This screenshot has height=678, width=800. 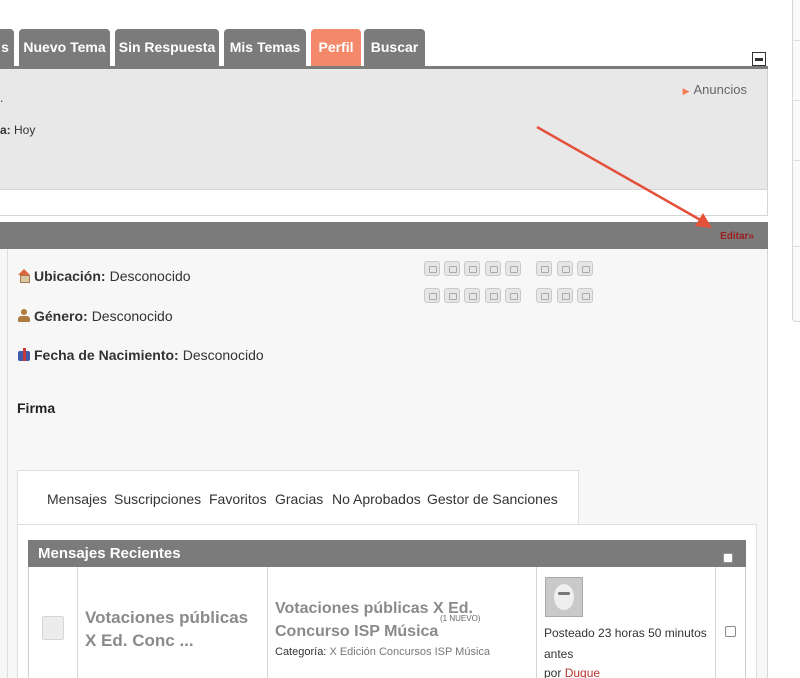 What do you see at coordinates (24, 355) in the screenshot?
I see `gift-icon` at bounding box center [24, 355].